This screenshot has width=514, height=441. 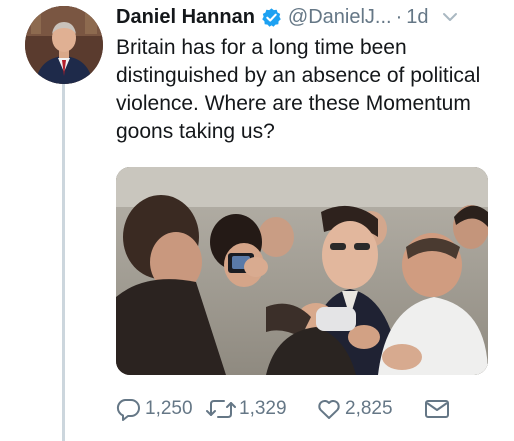 I want to click on avatar, so click(x=64, y=45).